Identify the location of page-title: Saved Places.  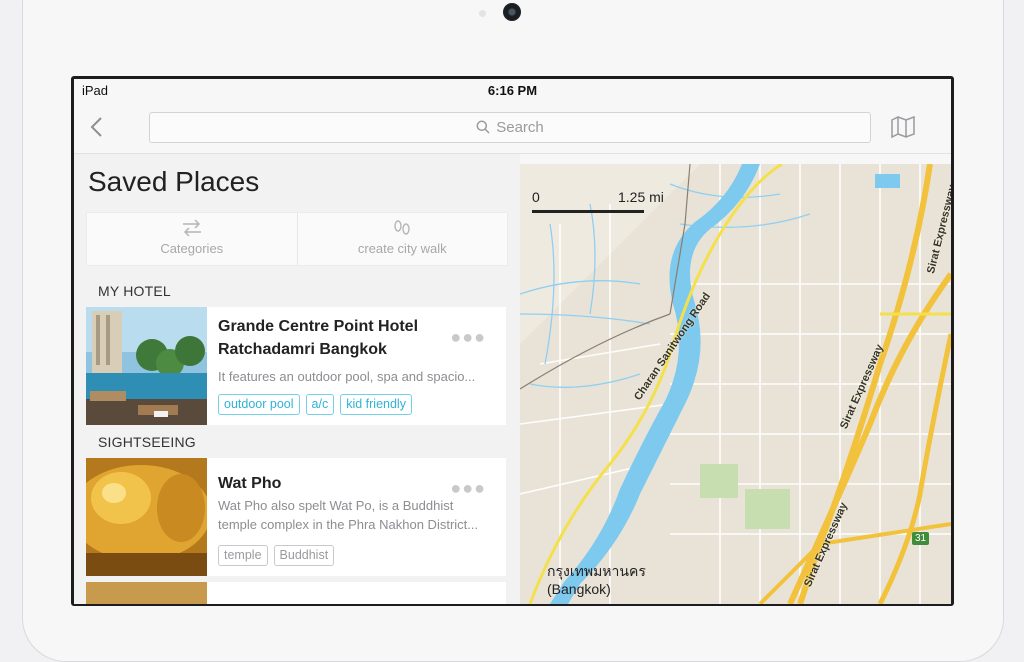
(174, 181).